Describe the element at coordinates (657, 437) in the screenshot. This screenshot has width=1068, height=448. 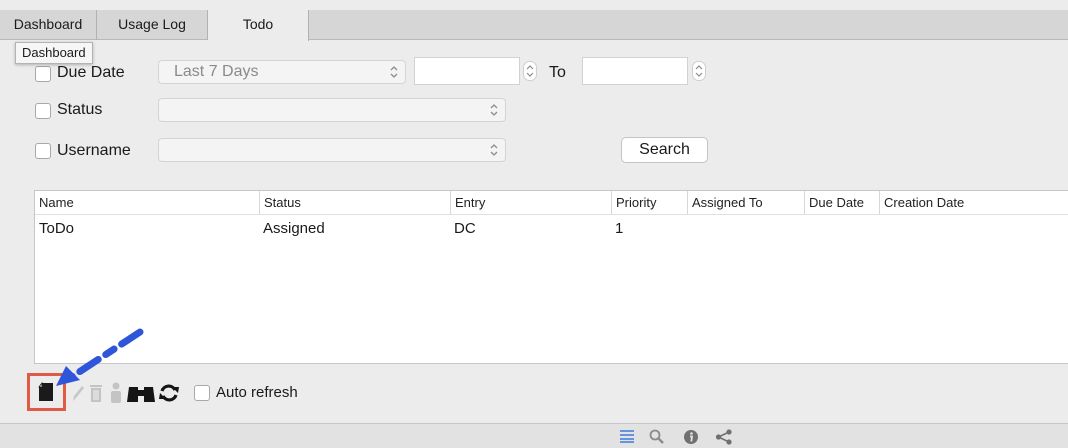
I see `zoom-icon` at that location.